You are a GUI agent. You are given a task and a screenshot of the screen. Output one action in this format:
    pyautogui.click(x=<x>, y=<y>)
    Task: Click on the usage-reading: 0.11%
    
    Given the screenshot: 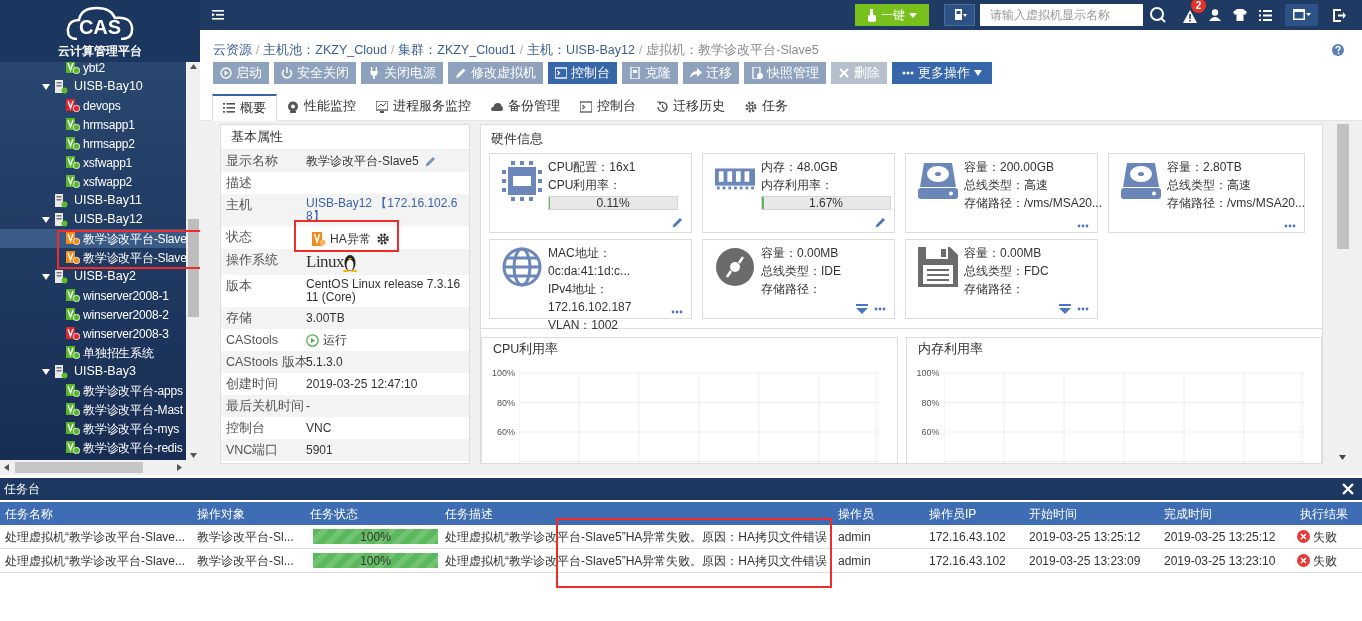 What is the action you would take?
    pyautogui.click(x=613, y=203)
    